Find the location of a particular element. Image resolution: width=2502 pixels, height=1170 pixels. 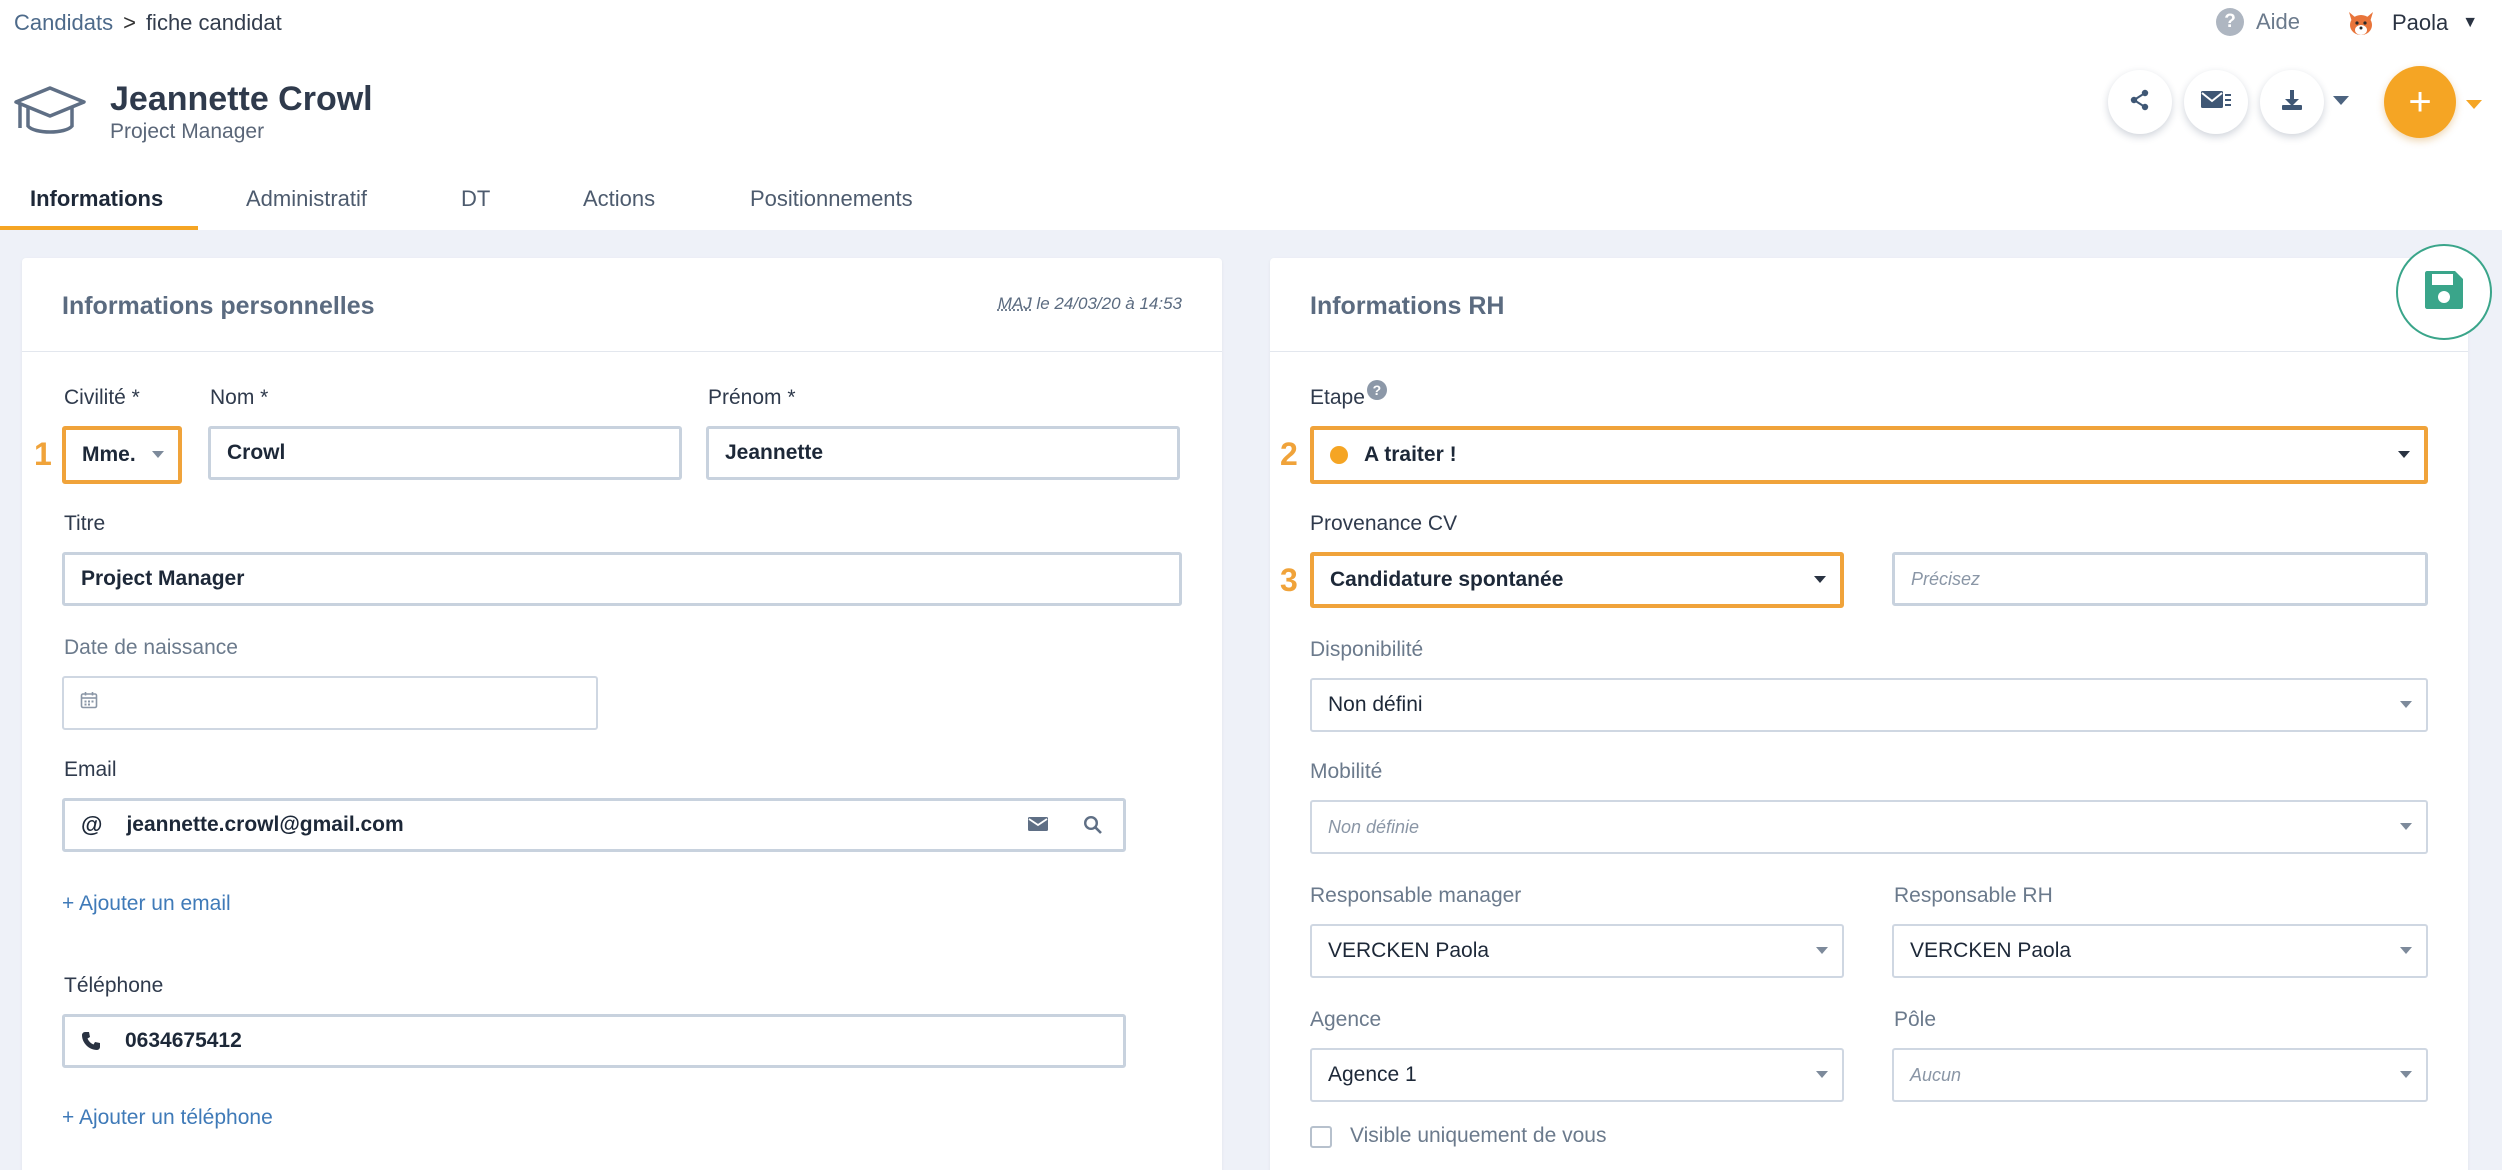

email-label: Email is located at coordinates (90, 769).